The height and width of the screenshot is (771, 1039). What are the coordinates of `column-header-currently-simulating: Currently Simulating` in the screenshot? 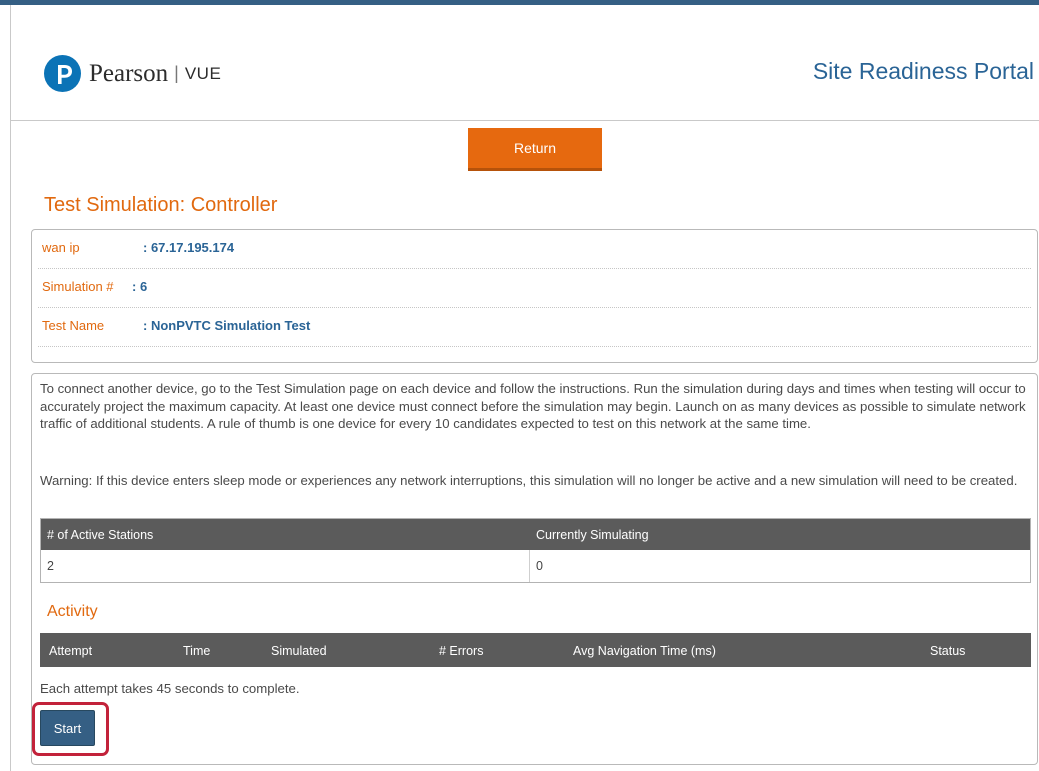 It's located at (592, 535).